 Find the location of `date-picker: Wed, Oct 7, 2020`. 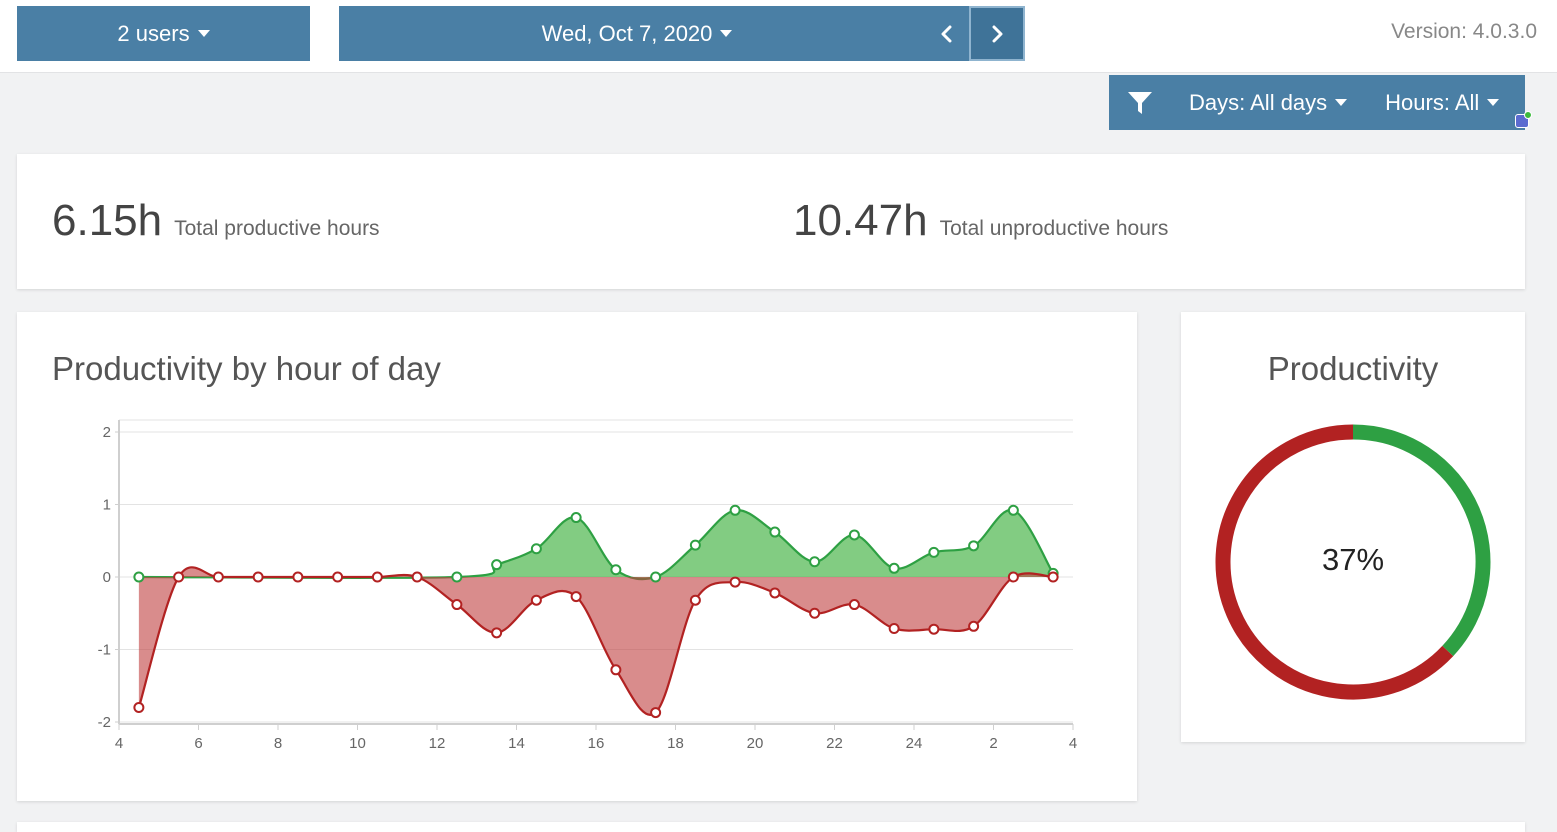

date-picker: Wed, Oct 7, 2020 is located at coordinates (682, 33).